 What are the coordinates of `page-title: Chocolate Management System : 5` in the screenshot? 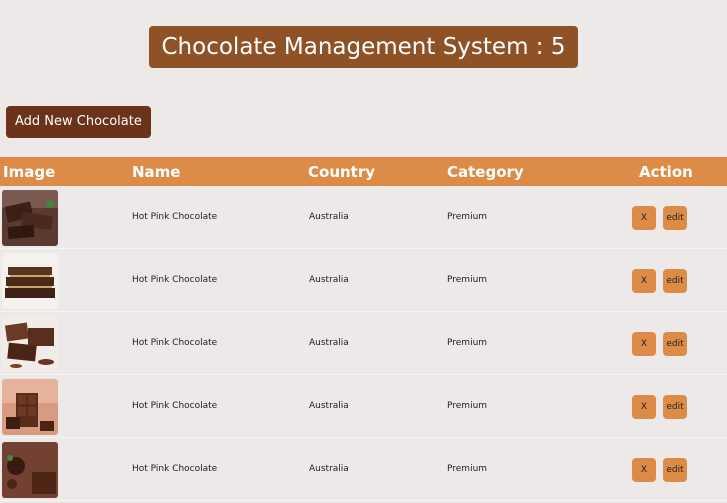 It's located at (363, 47).